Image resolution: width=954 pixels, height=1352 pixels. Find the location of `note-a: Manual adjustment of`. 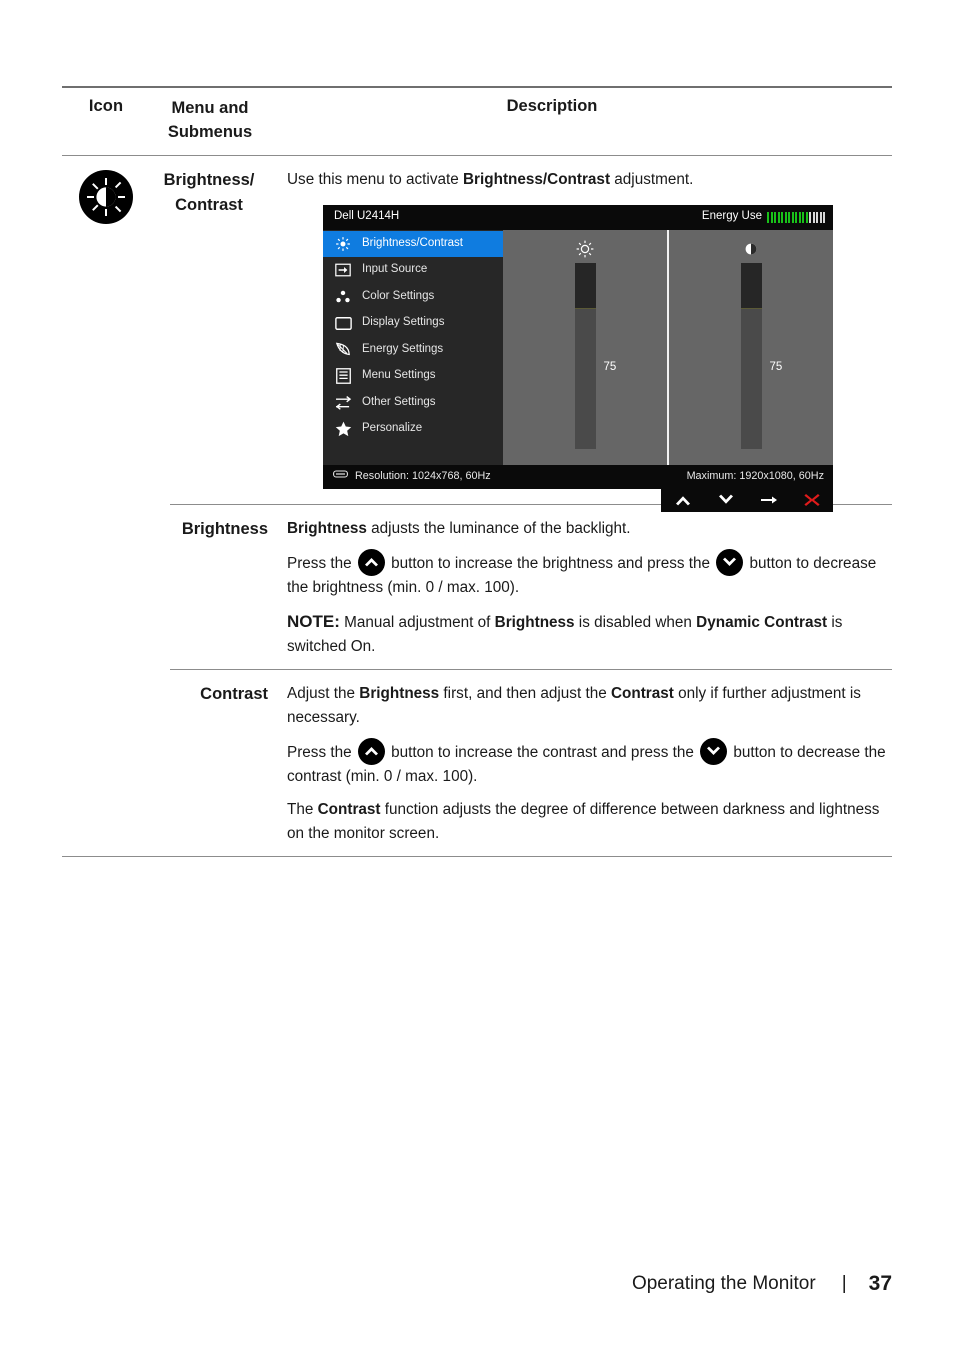

note-a: Manual adjustment of is located at coordinates (417, 622).